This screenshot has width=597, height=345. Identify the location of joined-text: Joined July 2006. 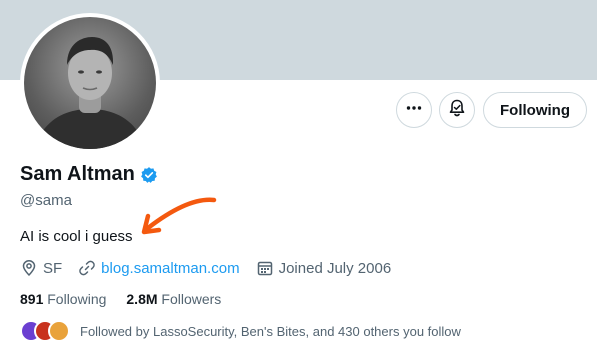
(335, 268).